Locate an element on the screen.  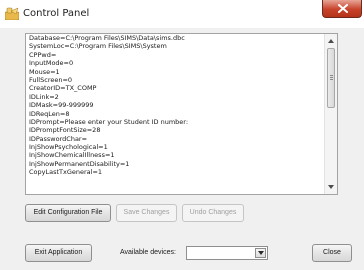
dropdown-button is located at coordinates (260, 253).